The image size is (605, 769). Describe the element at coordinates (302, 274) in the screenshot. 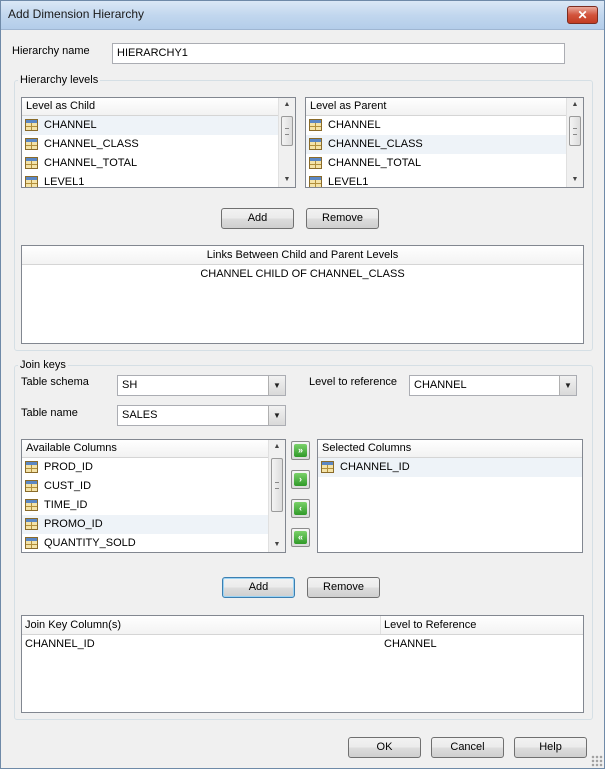

I see `link-row: CHANNEL CHILD OF CHANNEL_CLASS` at that location.